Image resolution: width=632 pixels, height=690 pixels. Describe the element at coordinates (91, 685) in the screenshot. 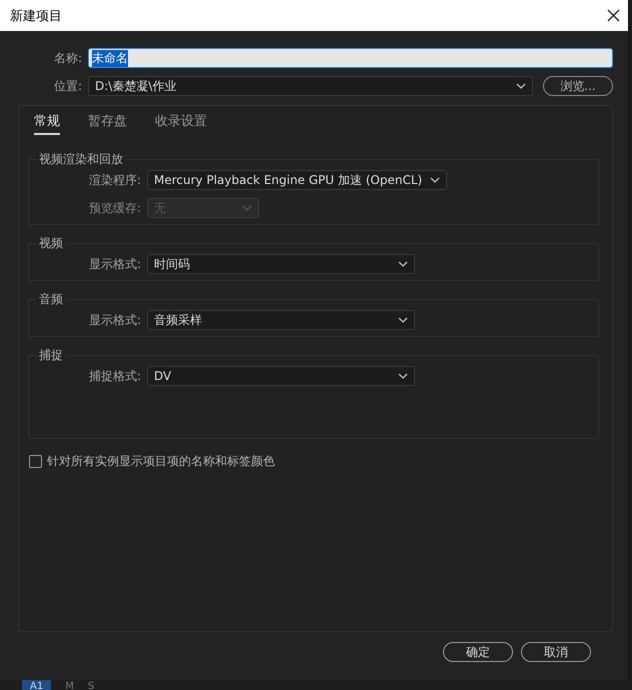

I see `solo-toggle: S` at that location.